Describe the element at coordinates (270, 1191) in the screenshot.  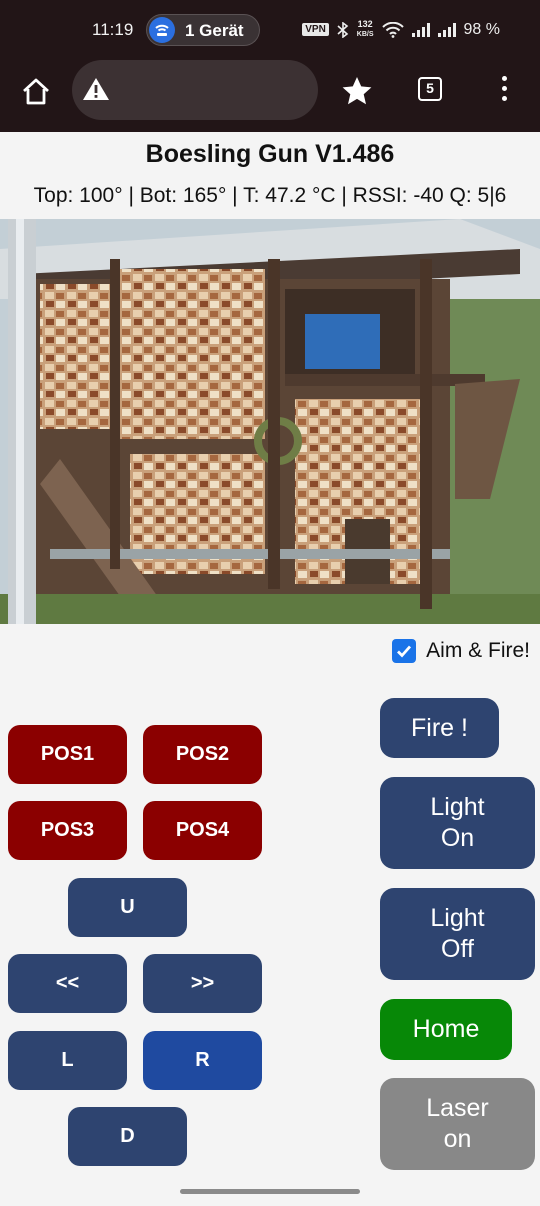
I see `gesture-bar` at that location.